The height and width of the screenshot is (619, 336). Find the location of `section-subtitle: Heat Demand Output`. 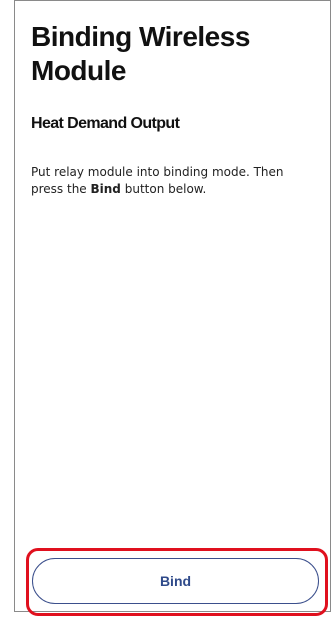

section-subtitle: Heat Demand Output is located at coordinates (105, 123).